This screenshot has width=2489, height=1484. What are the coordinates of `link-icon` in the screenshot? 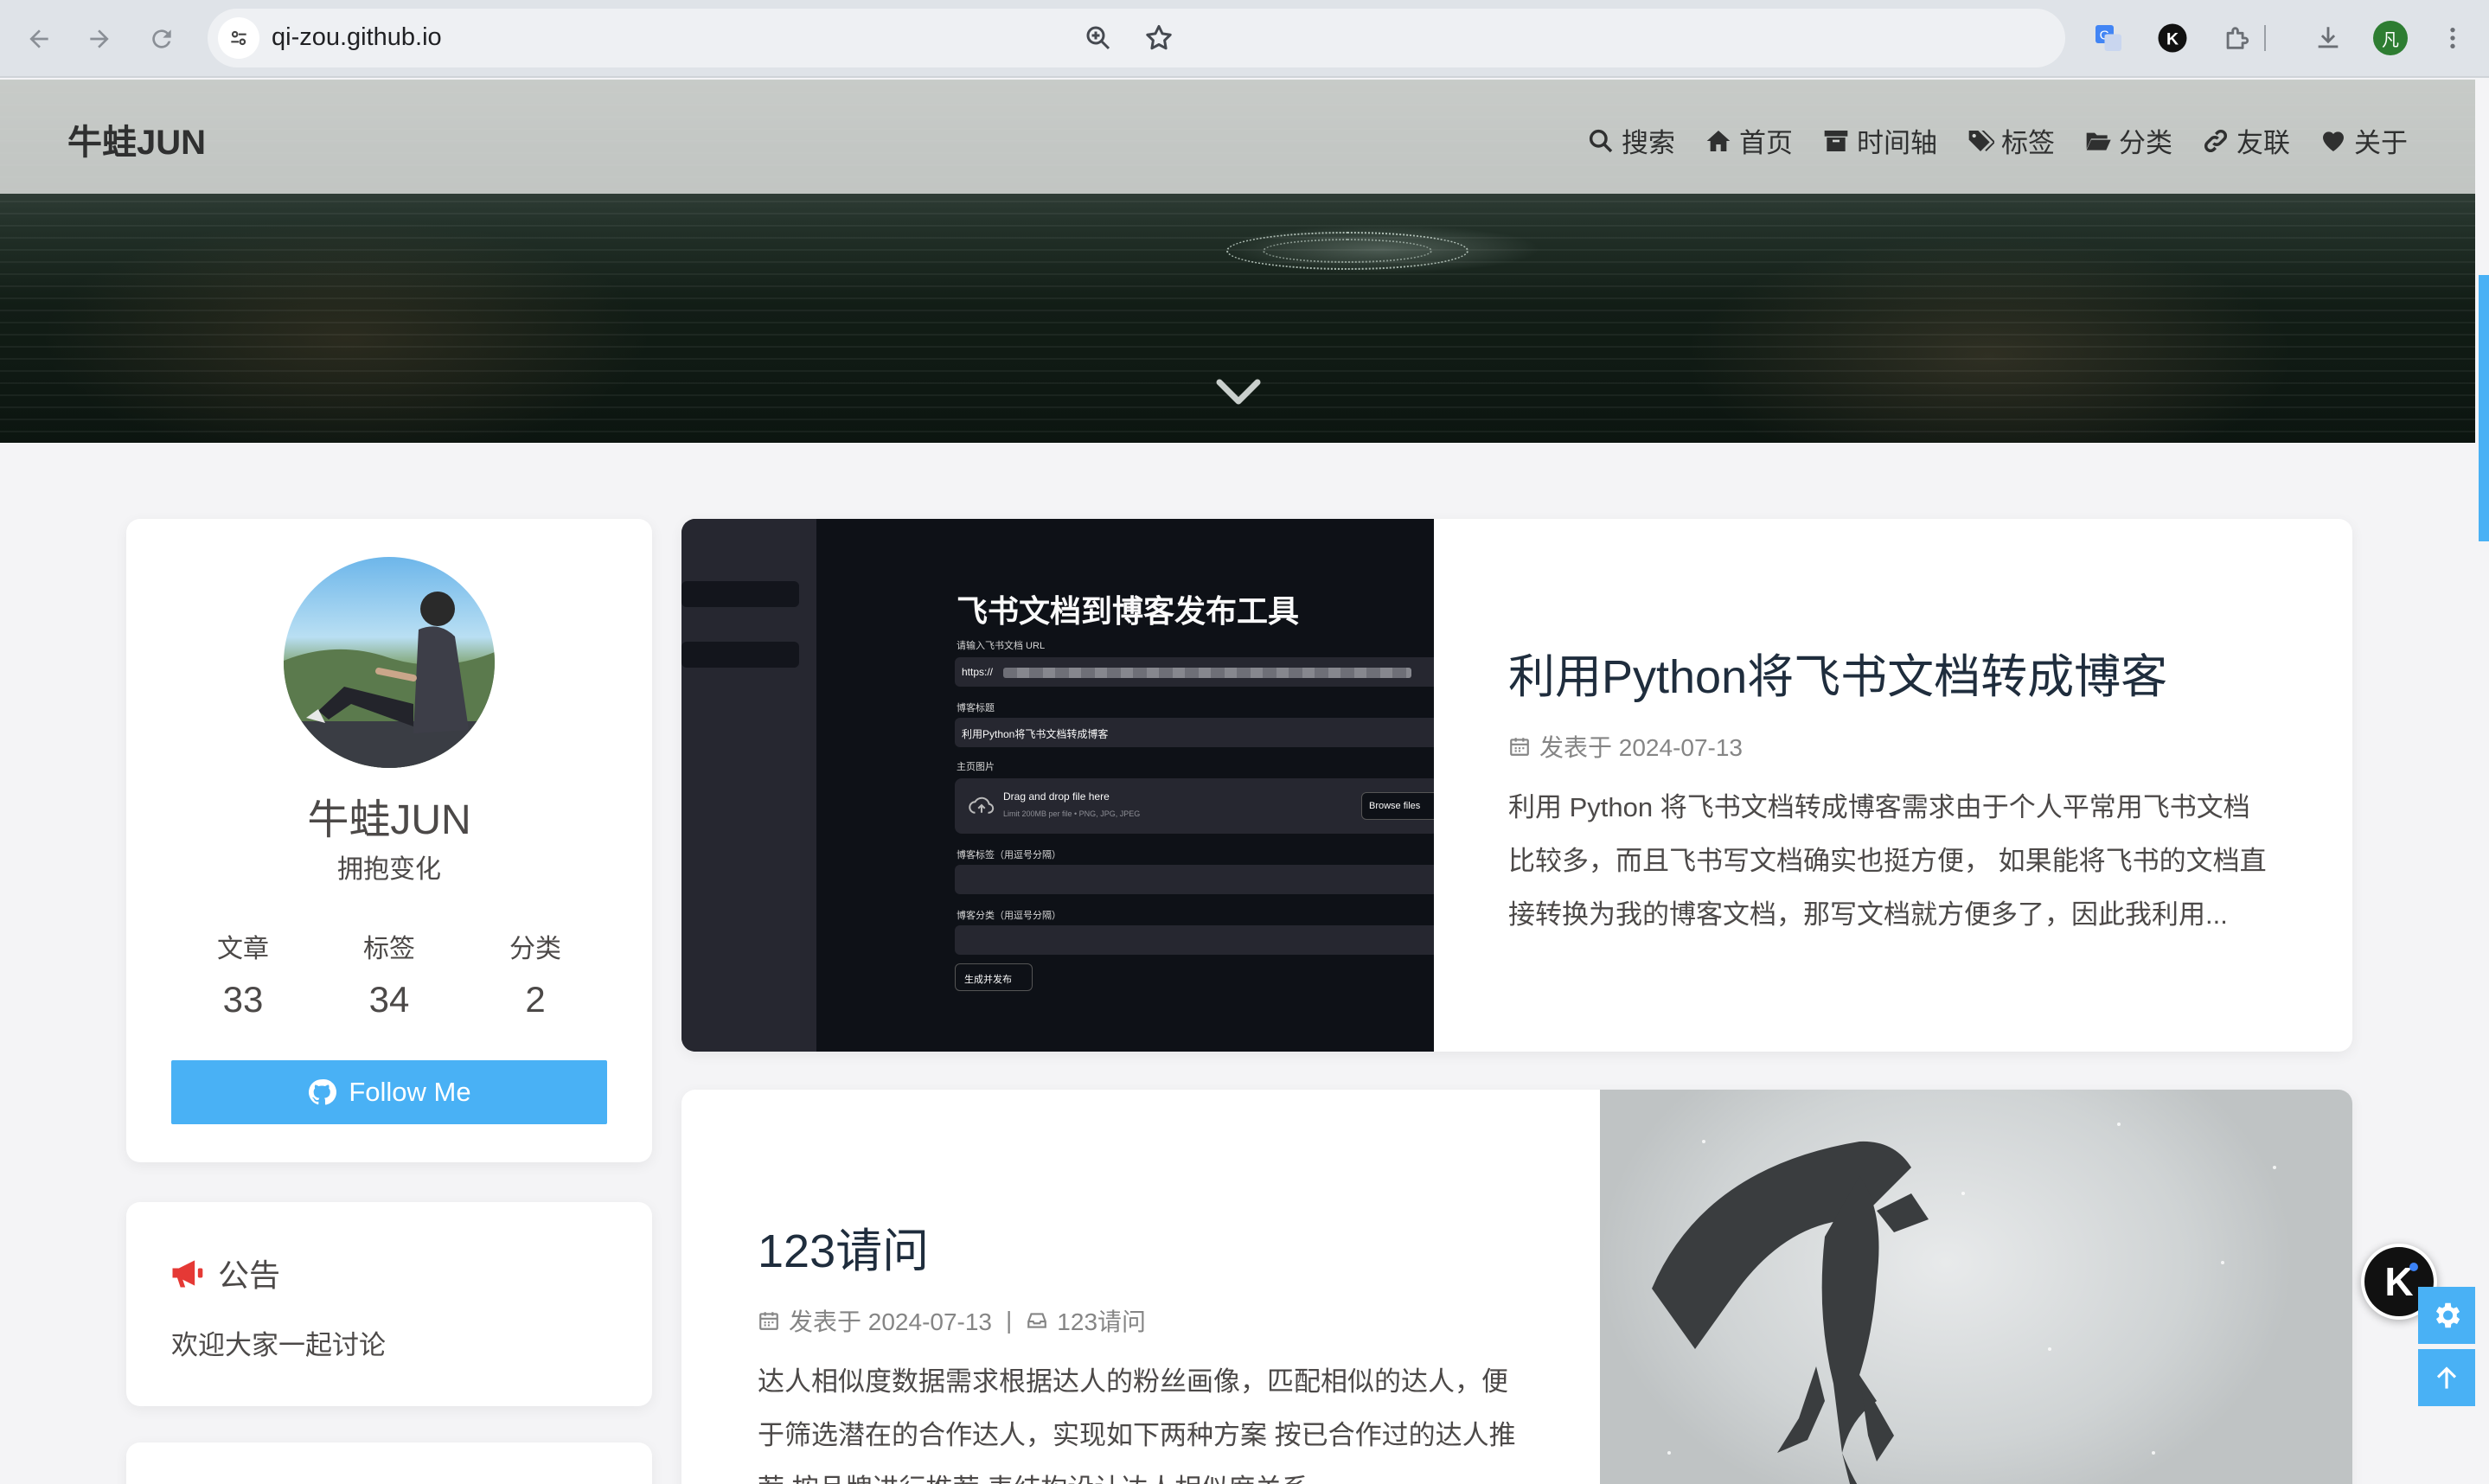 It's located at (2216, 140).